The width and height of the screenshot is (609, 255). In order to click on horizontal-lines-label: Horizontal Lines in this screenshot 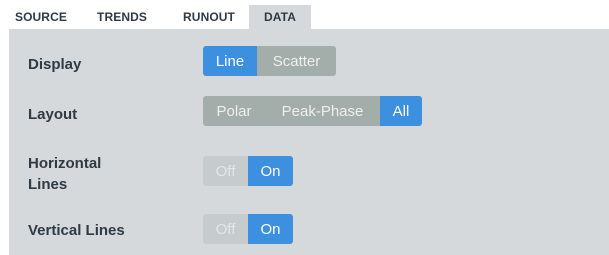, I will do `click(64, 174)`.